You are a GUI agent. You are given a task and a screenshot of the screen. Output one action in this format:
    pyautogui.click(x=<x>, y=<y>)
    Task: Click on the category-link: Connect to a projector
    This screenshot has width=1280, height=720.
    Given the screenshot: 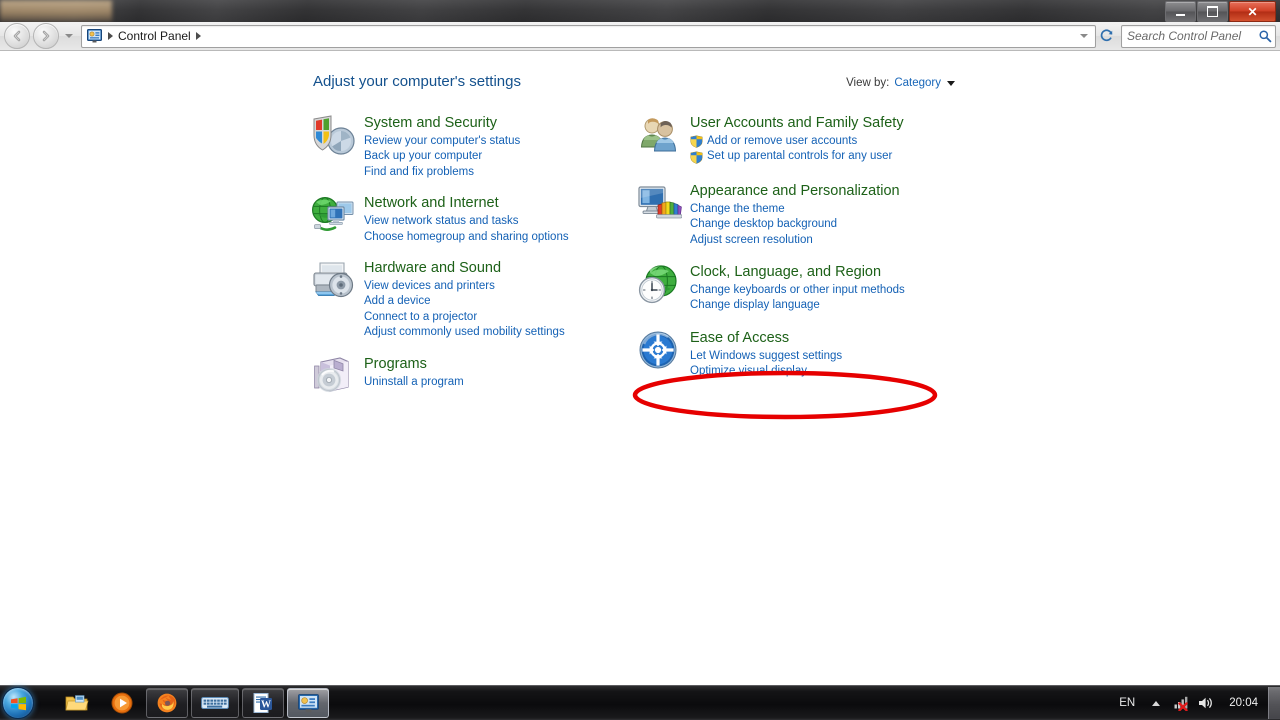 What is the action you would take?
    pyautogui.click(x=464, y=317)
    